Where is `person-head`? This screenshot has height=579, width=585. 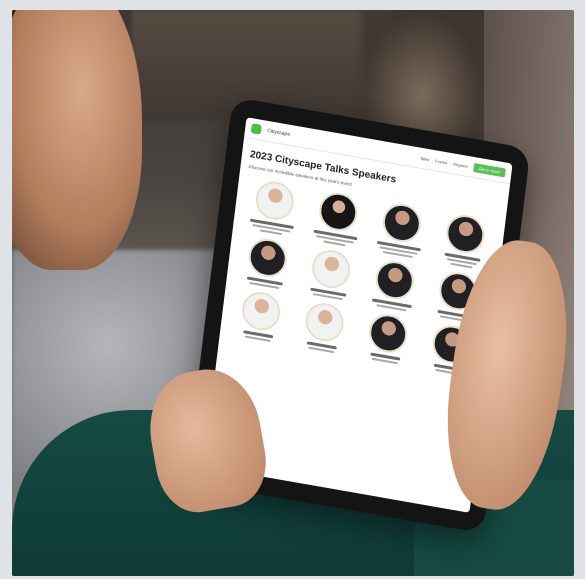
person-head is located at coordinates (77, 140).